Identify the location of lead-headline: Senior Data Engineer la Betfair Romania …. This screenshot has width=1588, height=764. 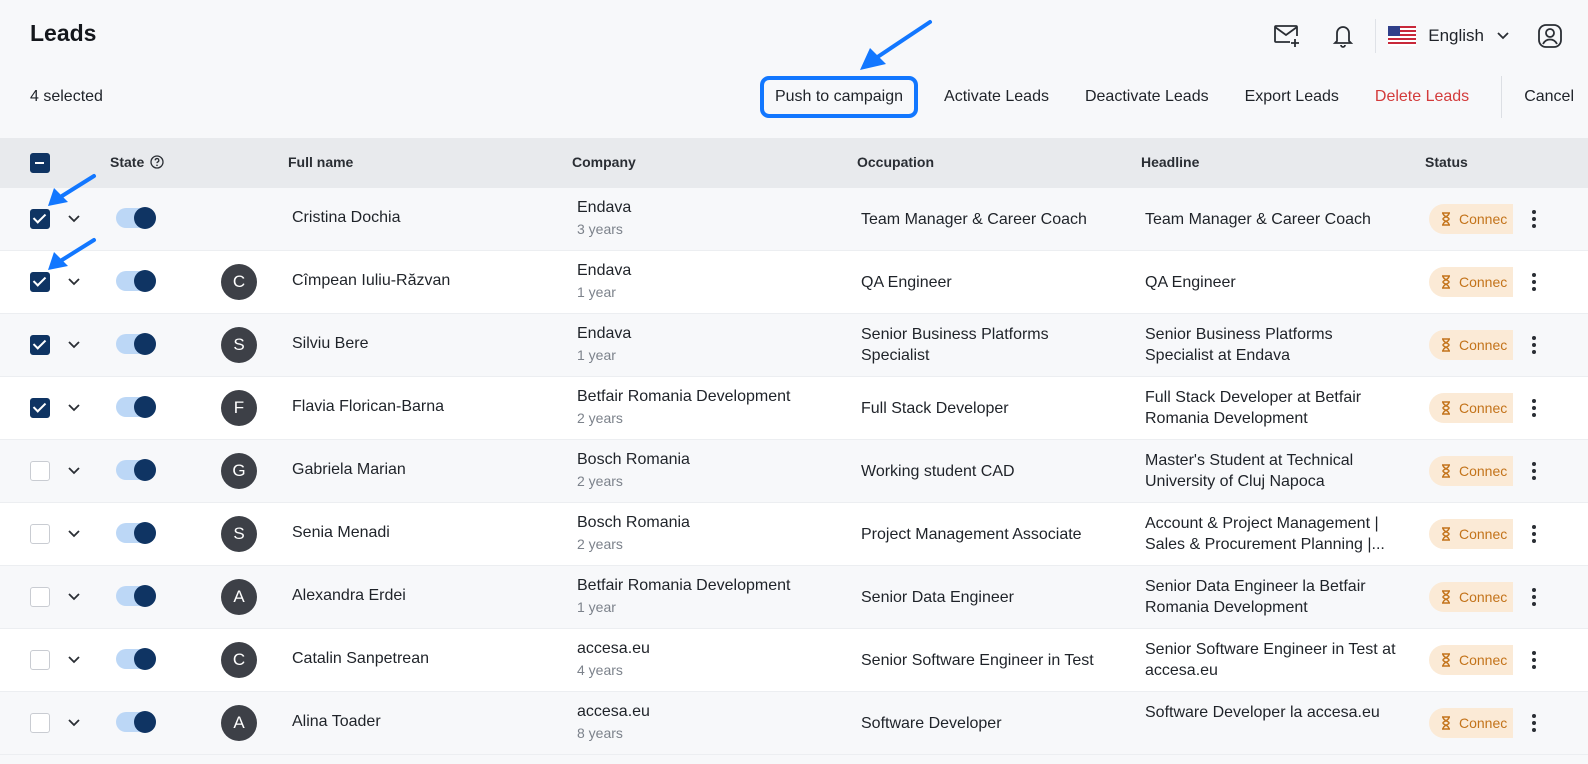
(1255, 597).